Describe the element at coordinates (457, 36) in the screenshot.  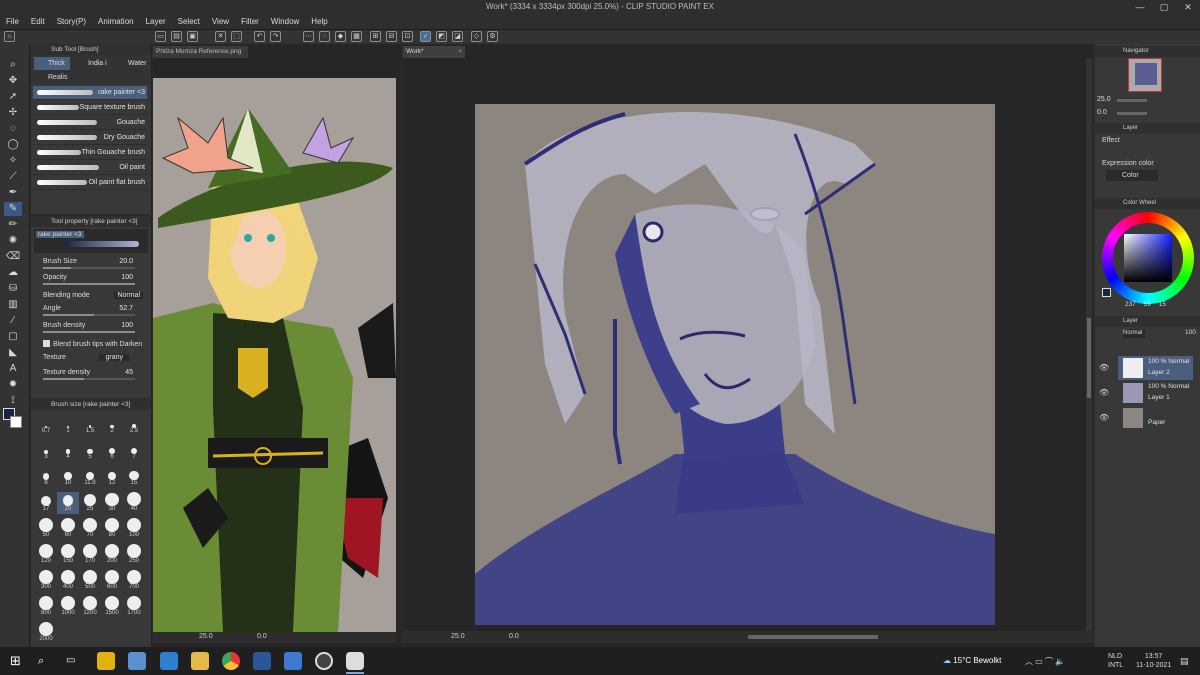
I see `snap-grid-icon: ◪` at that location.